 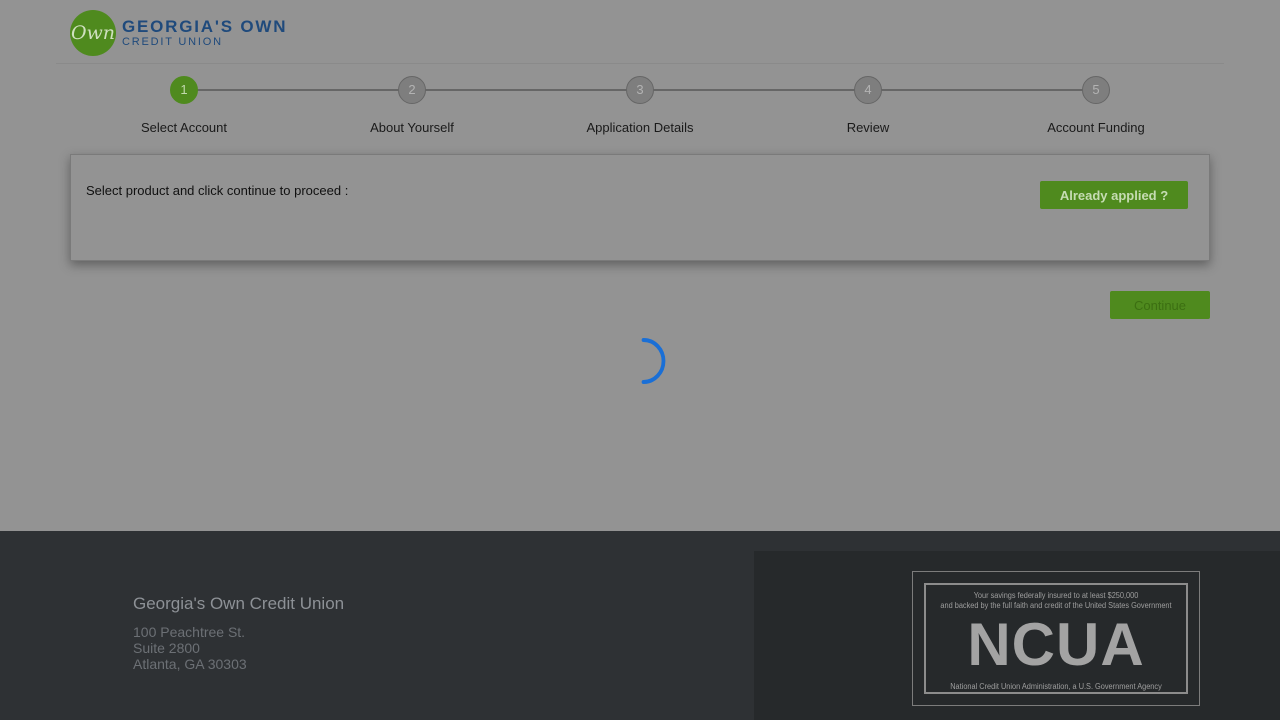 What do you see at coordinates (184, 90) in the screenshot?
I see `step-number: 1` at bounding box center [184, 90].